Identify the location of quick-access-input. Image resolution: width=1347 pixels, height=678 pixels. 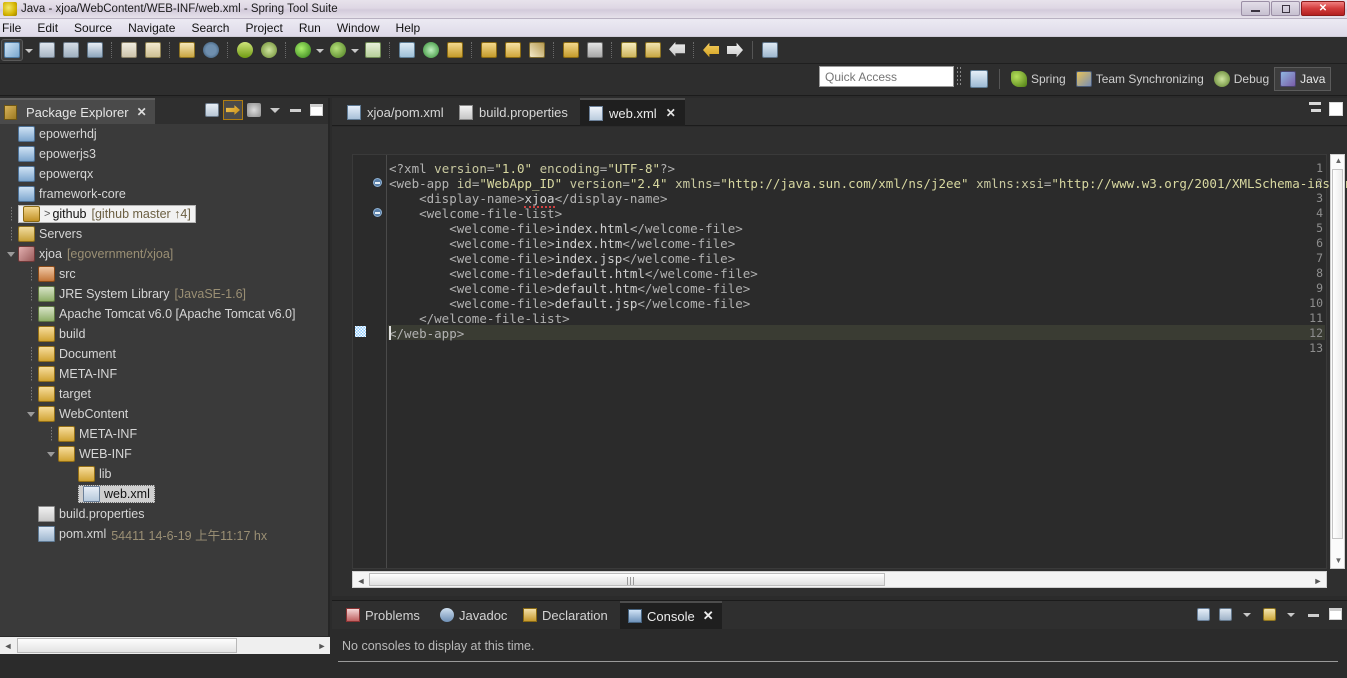
(886, 76).